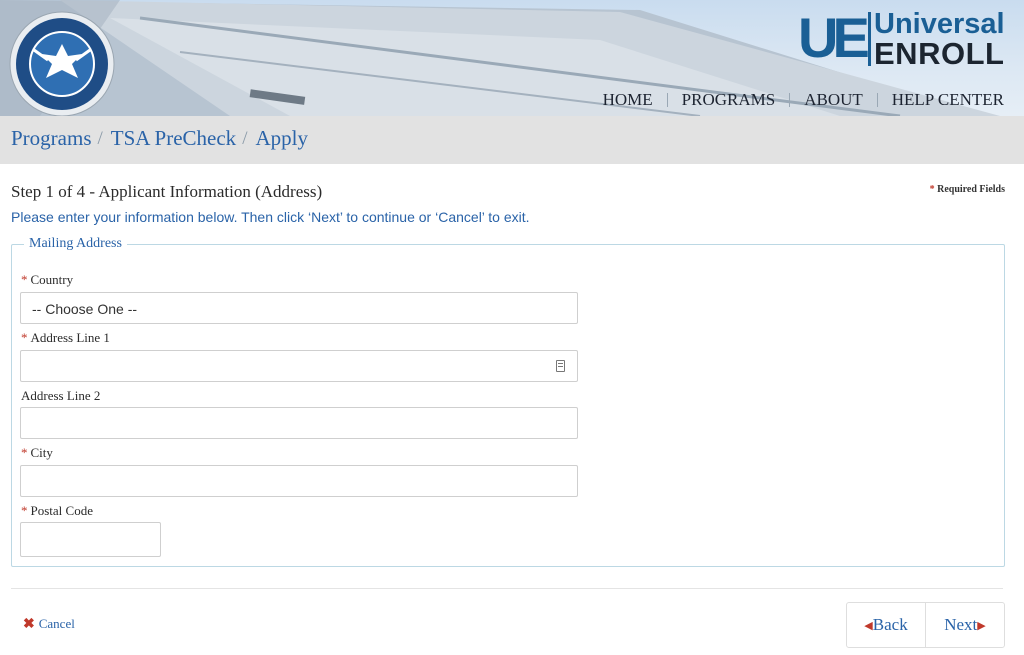 This screenshot has width=1024, height=655. Describe the element at coordinates (729, 100) in the screenshot. I see `nav-programs: PROGRAMS` at that location.